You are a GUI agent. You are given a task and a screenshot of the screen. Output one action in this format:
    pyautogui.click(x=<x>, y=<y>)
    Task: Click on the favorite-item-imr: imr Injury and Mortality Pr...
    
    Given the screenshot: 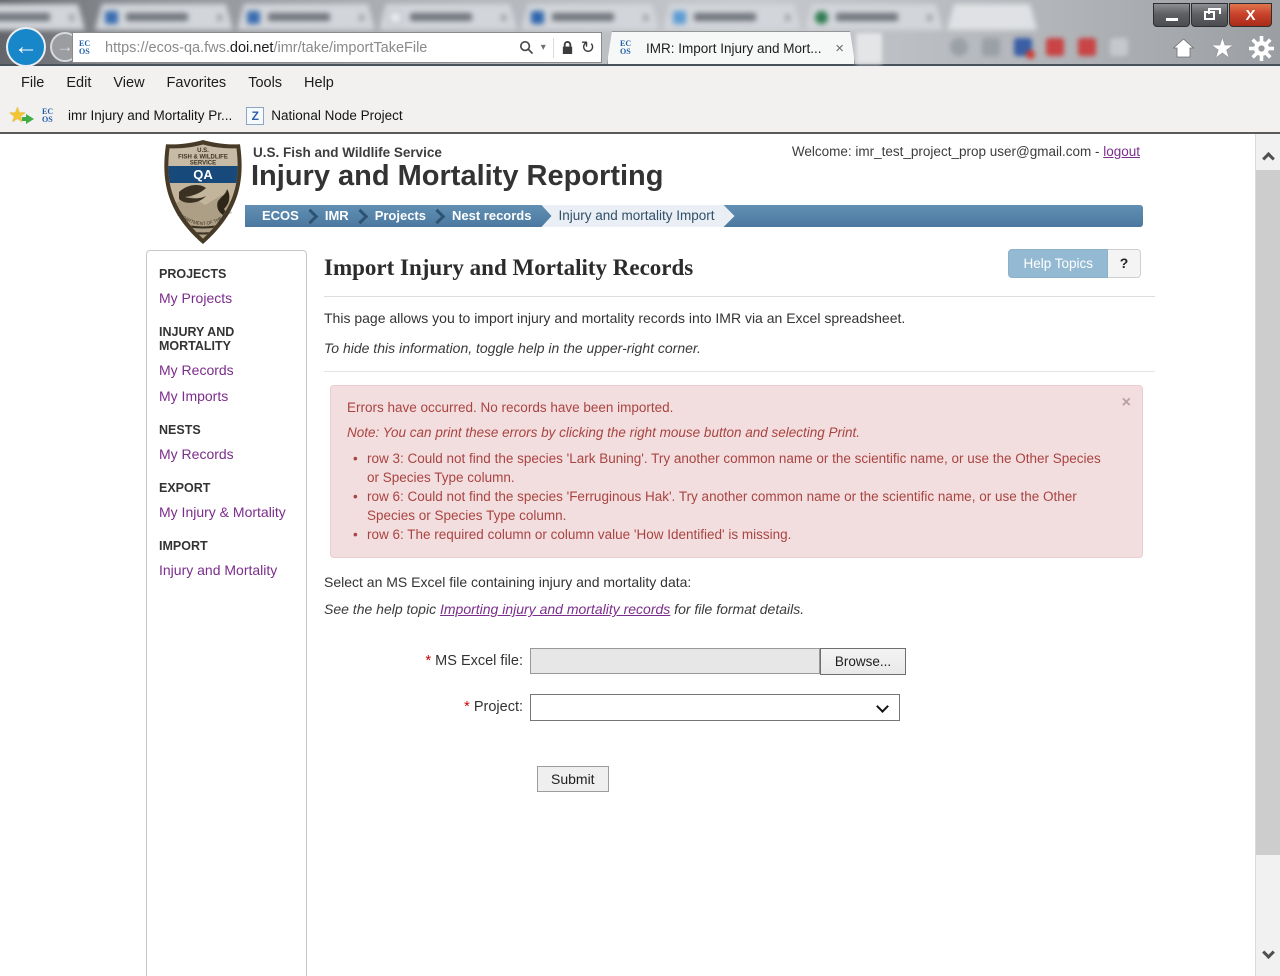 What is the action you would take?
    pyautogui.click(x=150, y=115)
    